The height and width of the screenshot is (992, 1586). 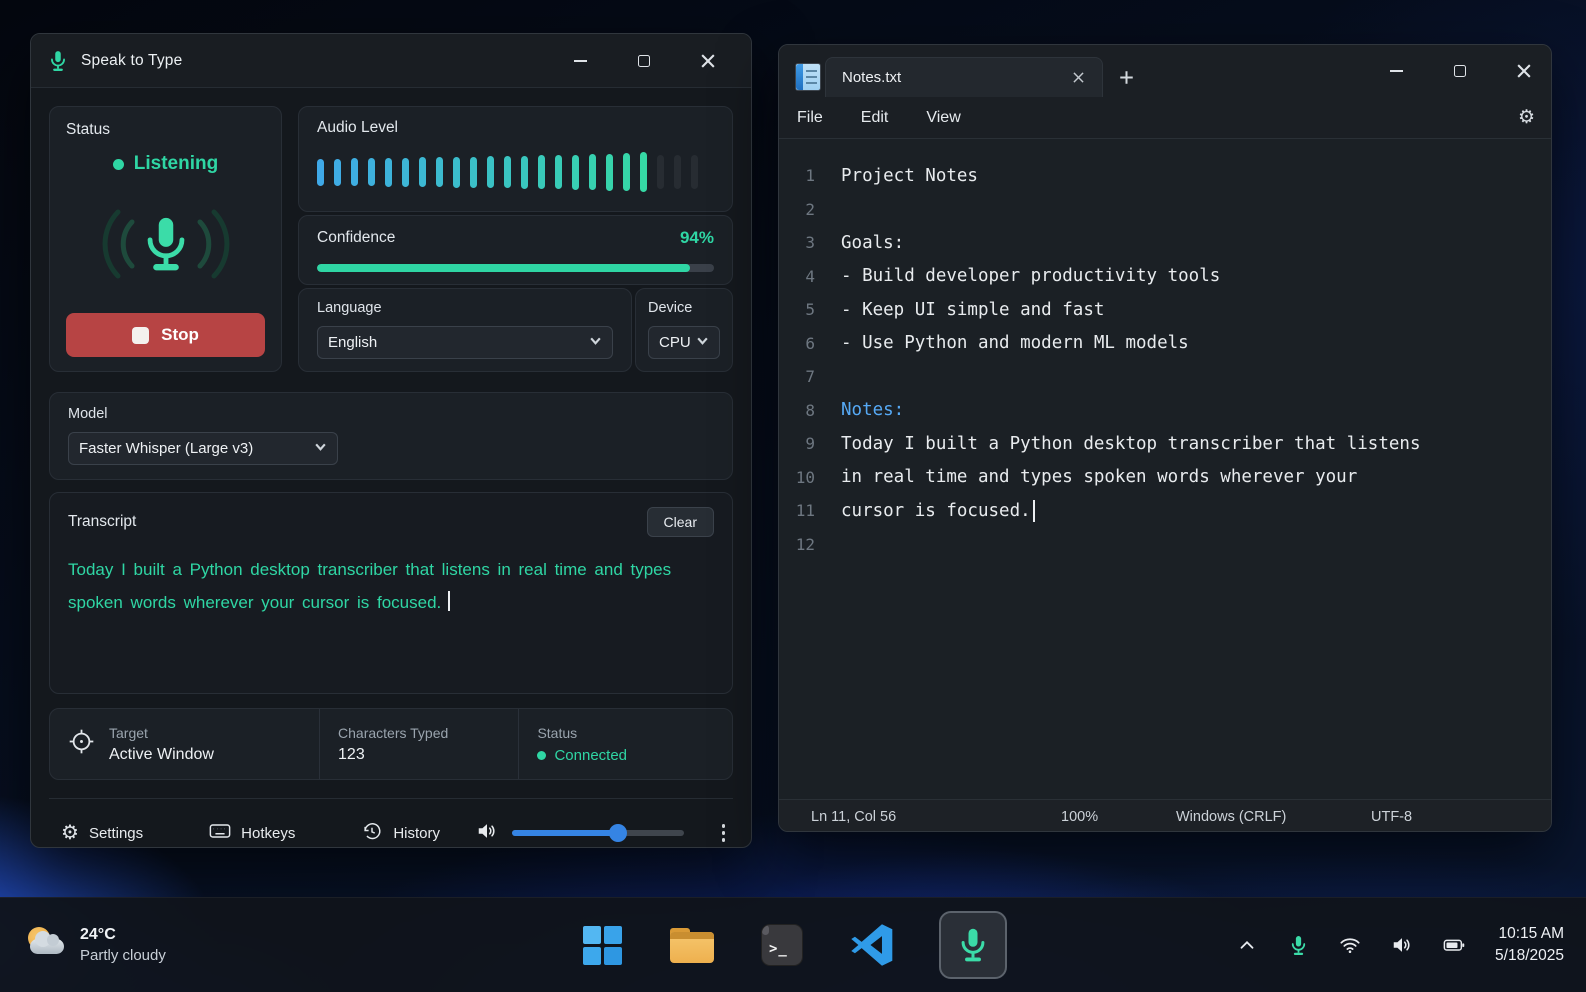 I want to click on volume-slider-thumb, so click(x=618, y=833).